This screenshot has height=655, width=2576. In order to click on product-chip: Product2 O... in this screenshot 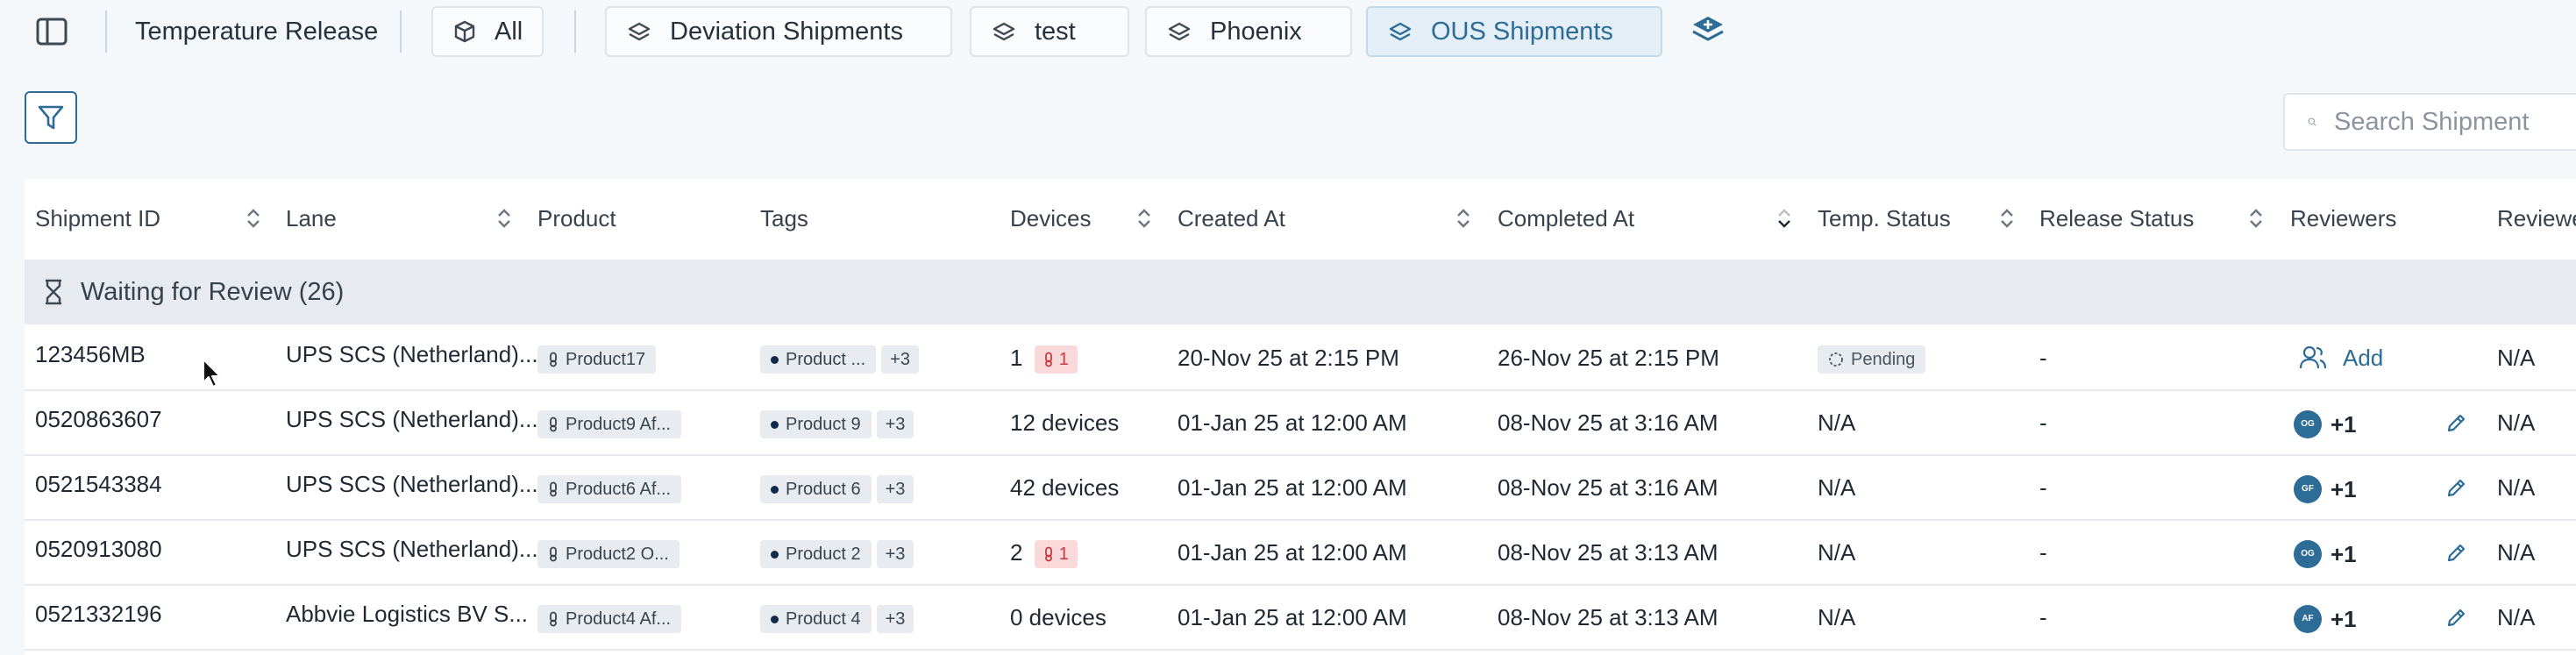, I will do `click(608, 554)`.